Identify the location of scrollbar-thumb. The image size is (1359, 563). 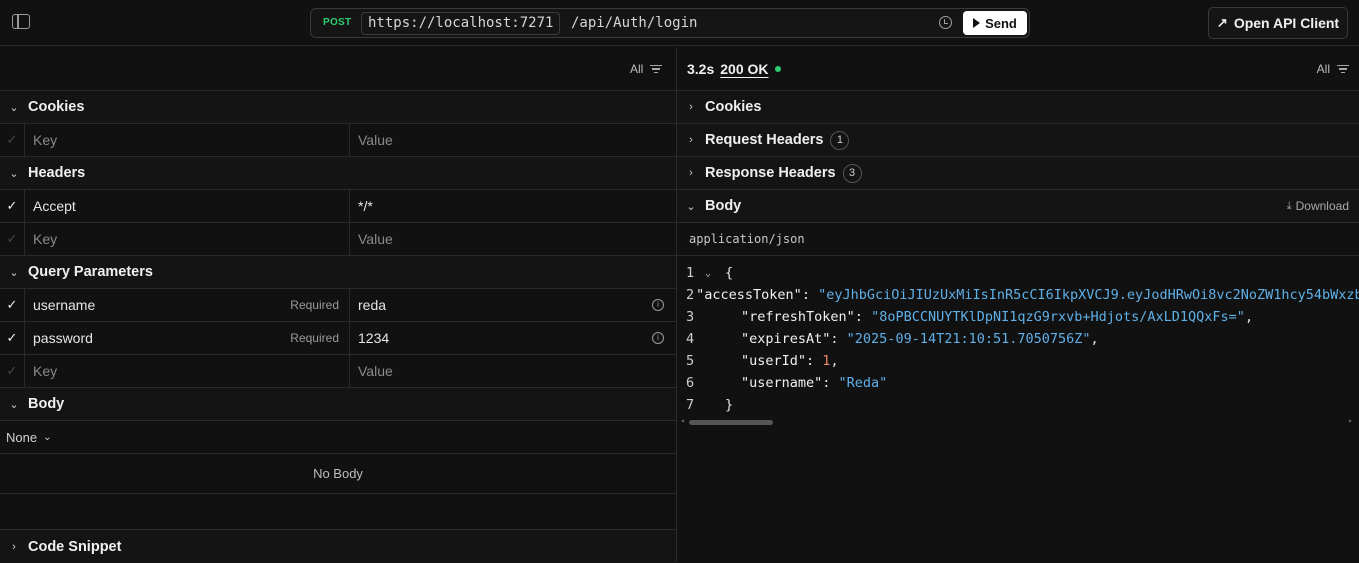
(731, 422).